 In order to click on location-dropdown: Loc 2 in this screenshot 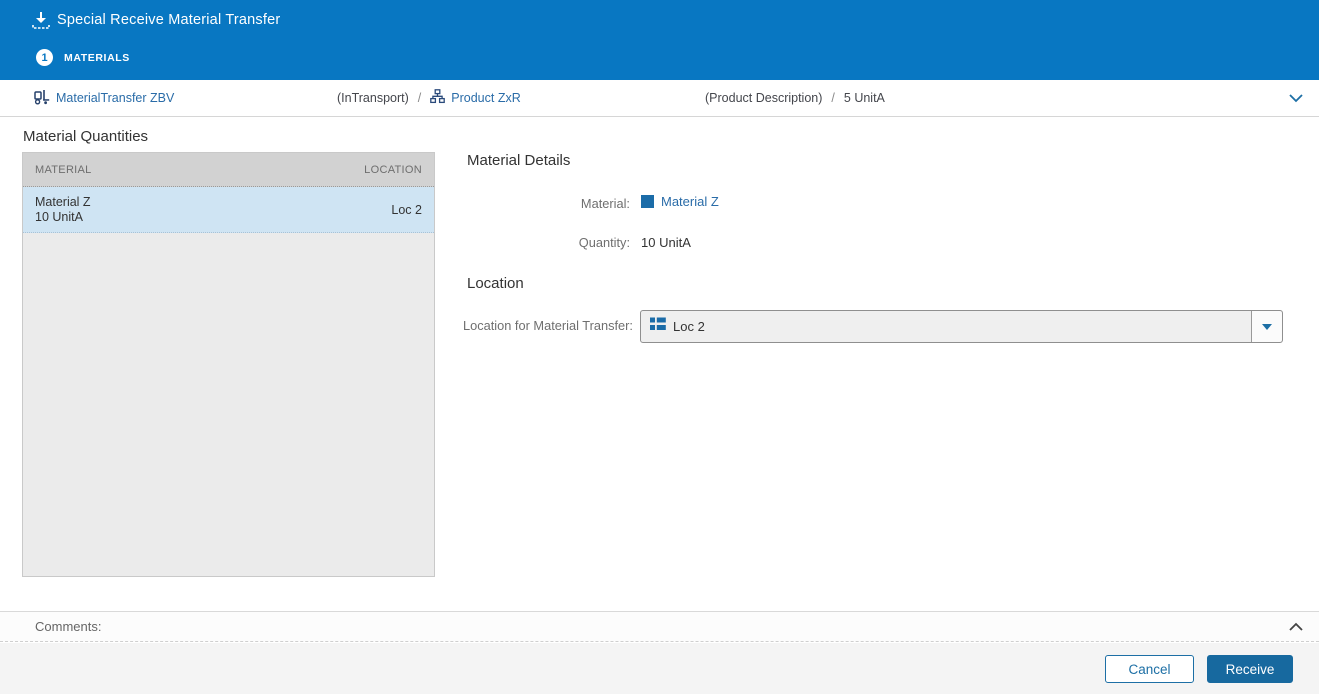, I will do `click(961, 326)`.